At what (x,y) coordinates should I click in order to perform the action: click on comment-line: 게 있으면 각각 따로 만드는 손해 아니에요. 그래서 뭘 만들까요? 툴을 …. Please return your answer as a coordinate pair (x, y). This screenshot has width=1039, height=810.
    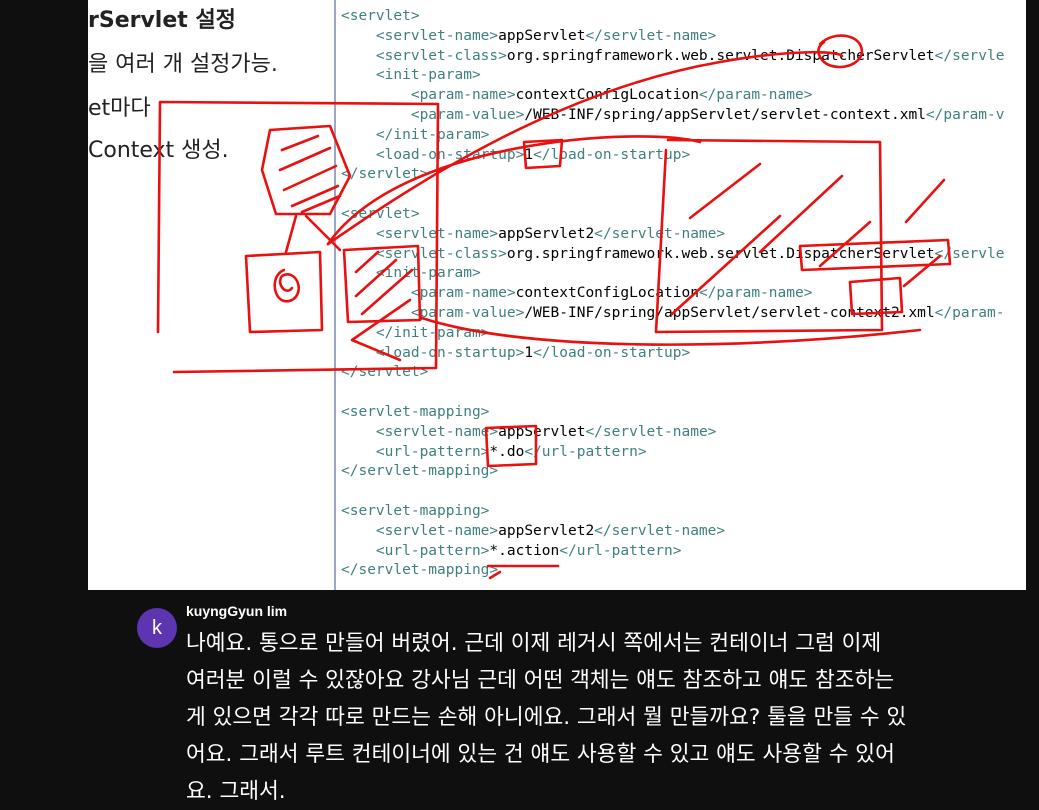
    Looking at the image, I should click on (546, 717).